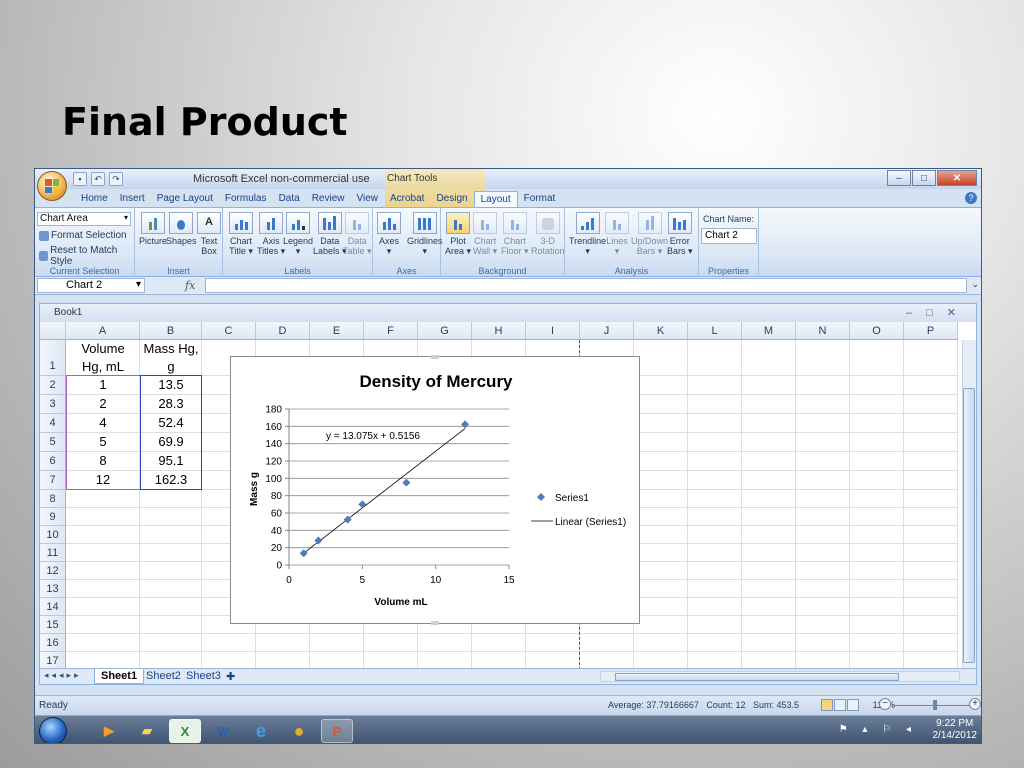 This screenshot has height=768, width=1024. What do you see at coordinates (975, 704) in the screenshot?
I see `zoom-in-button: +` at bounding box center [975, 704].